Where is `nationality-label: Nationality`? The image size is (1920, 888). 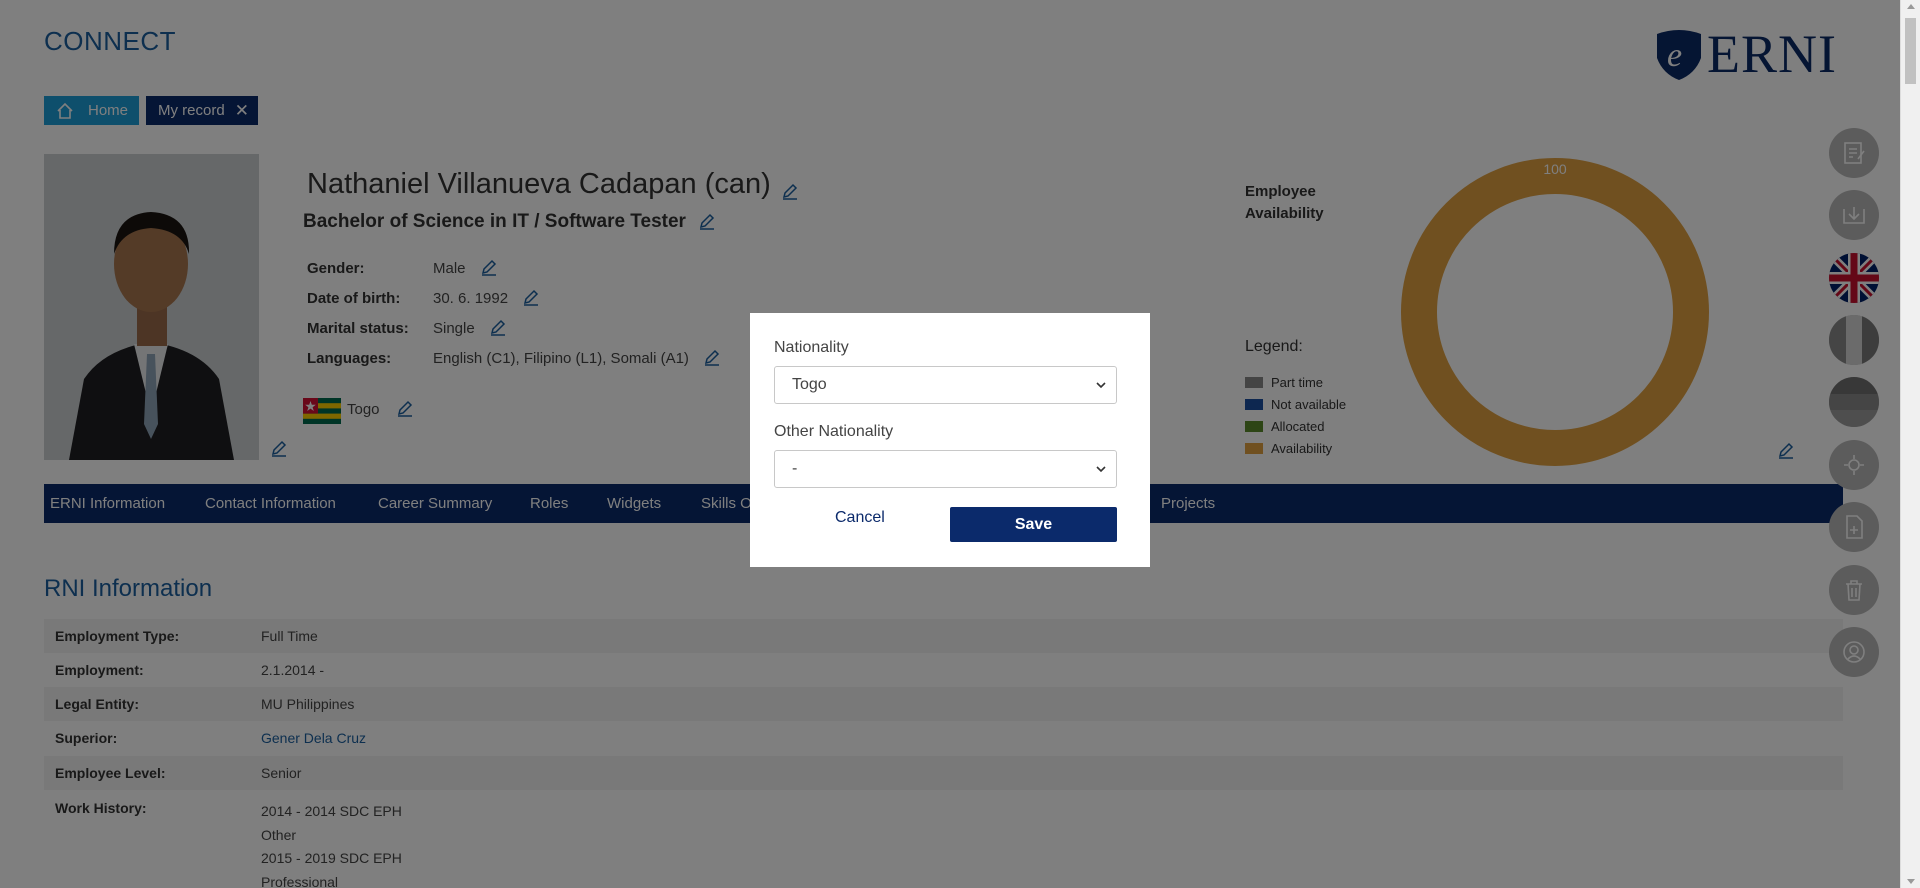 nationality-label: Nationality is located at coordinates (811, 347).